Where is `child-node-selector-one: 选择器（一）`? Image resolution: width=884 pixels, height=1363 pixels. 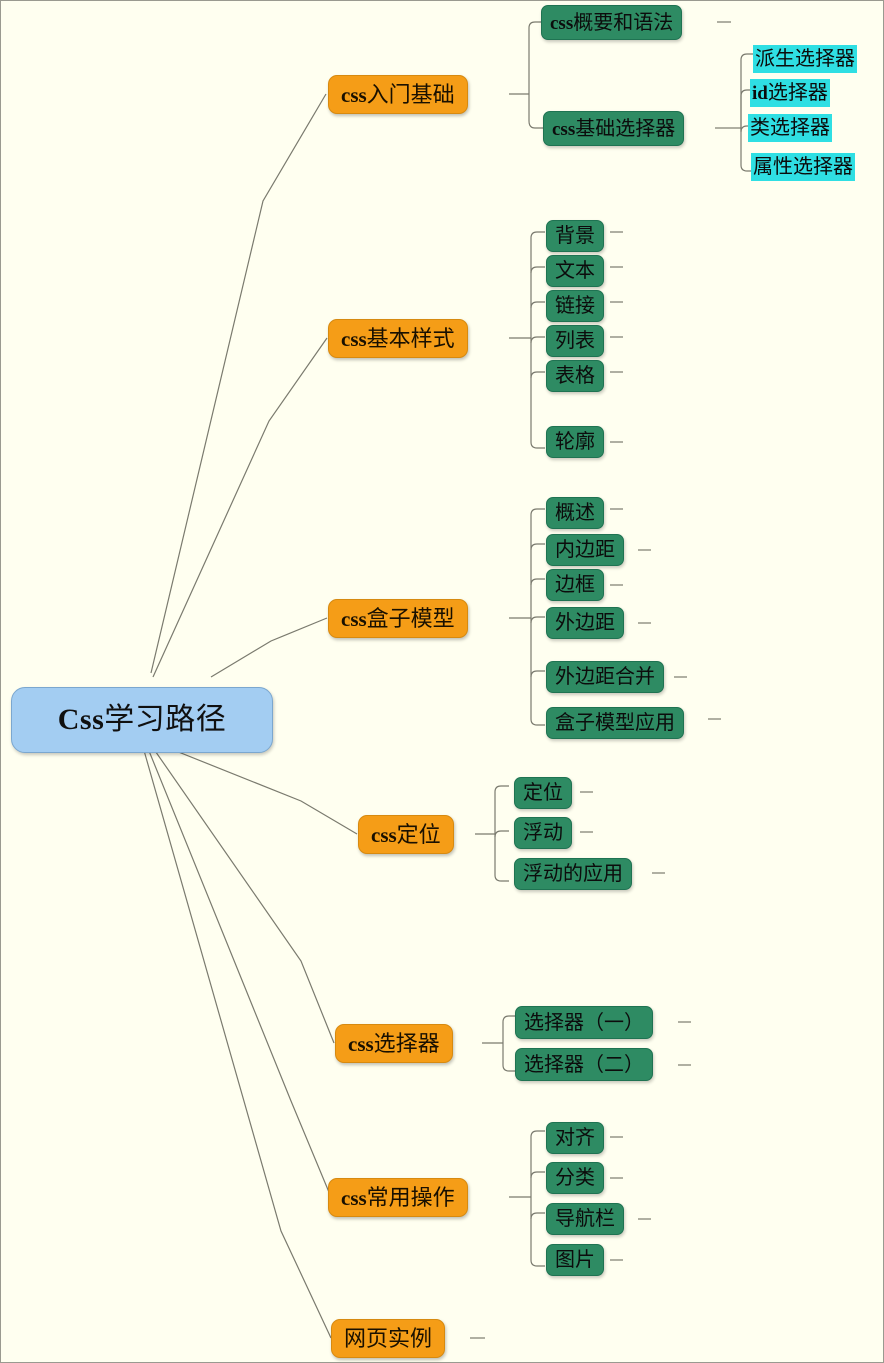
child-node-selector-one: 选择器（一） is located at coordinates (584, 1022).